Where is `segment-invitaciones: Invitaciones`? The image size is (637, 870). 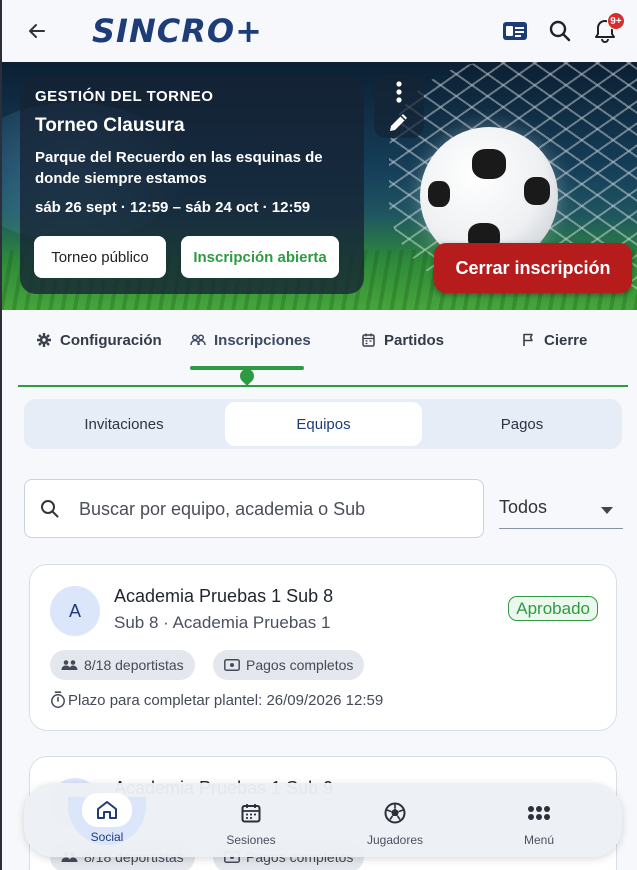 segment-invitaciones: Invitaciones is located at coordinates (124, 424).